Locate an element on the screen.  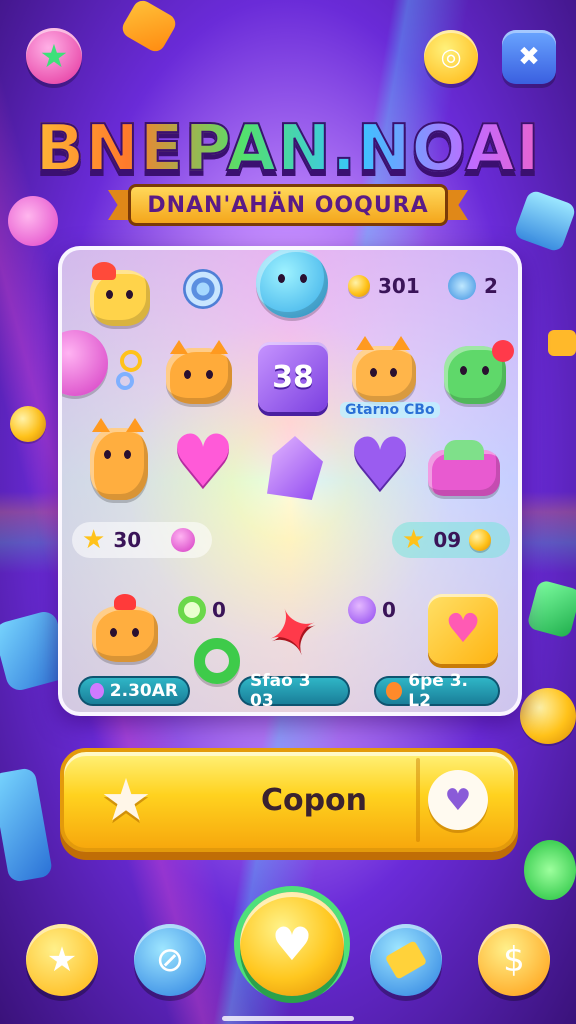
heart-block-icon: ♥ is located at coordinates (463, 629).